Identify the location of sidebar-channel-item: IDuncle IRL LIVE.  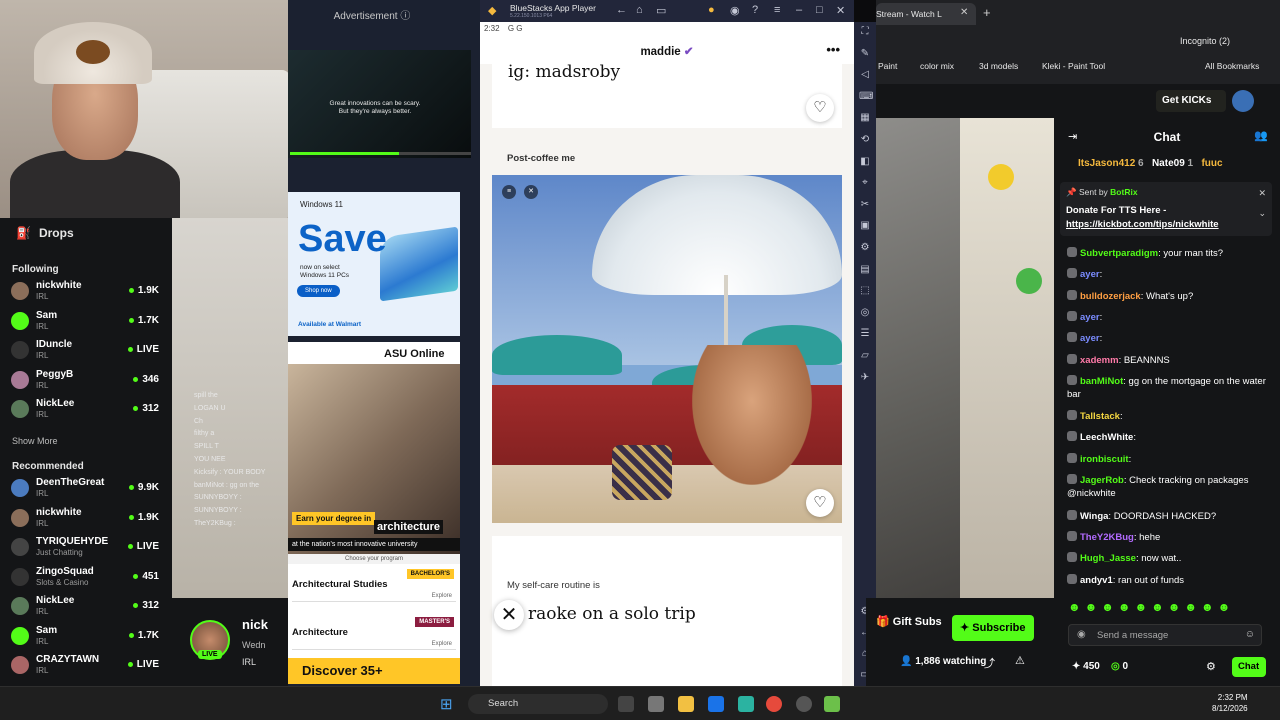
(86, 350).